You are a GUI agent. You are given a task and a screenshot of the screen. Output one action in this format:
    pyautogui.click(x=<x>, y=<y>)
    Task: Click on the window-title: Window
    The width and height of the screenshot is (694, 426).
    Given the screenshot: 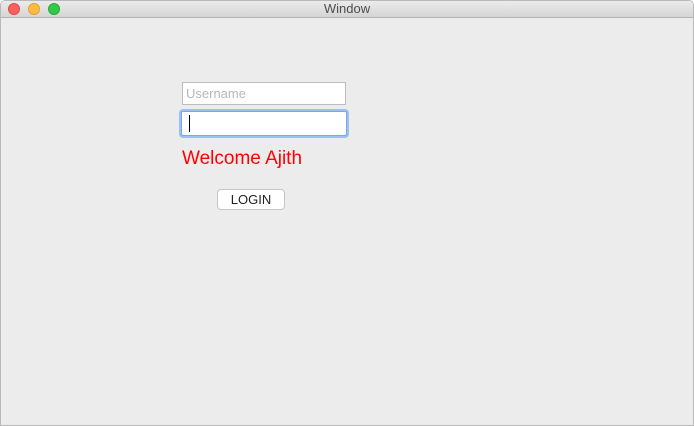 What is the action you would take?
    pyautogui.click(x=347, y=8)
    